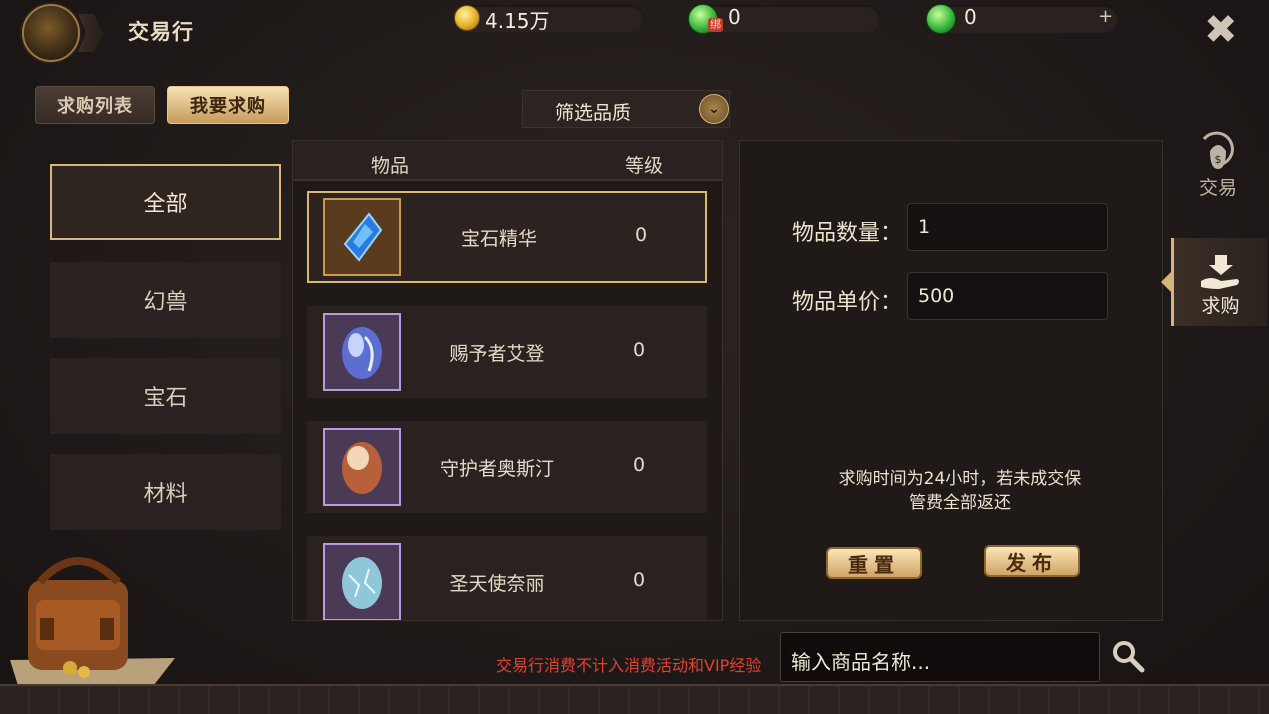 The height and width of the screenshot is (714, 1269). I want to click on column-header-item: 物品, so click(390, 166).